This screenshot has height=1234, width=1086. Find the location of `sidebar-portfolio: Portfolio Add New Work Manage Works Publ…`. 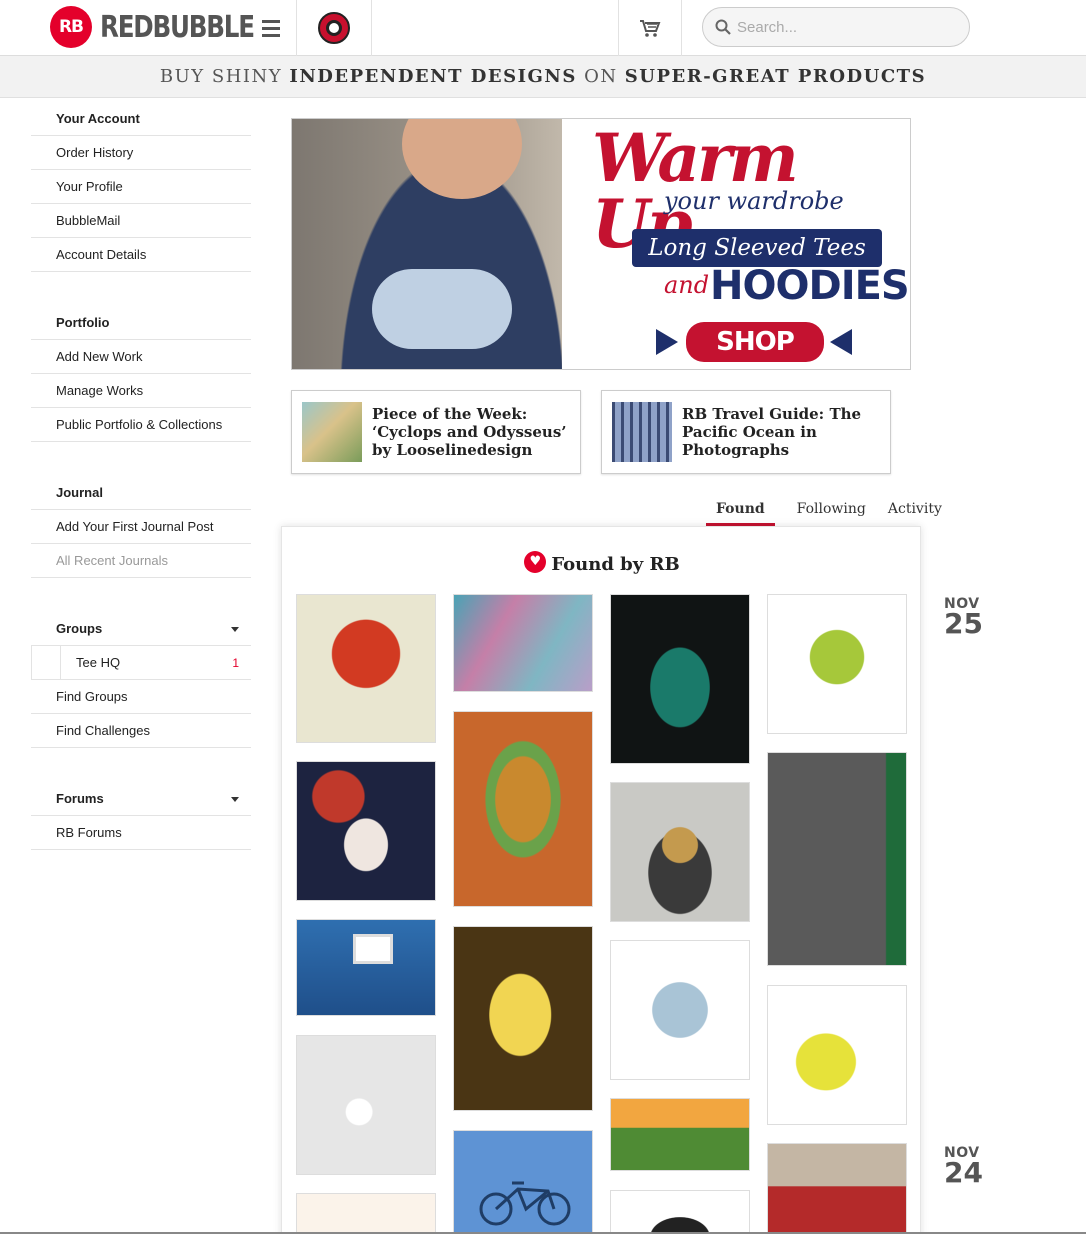

sidebar-portfolio: Portfolio Add New Work Manage Works Publ… is located at coordinates (141, 374).